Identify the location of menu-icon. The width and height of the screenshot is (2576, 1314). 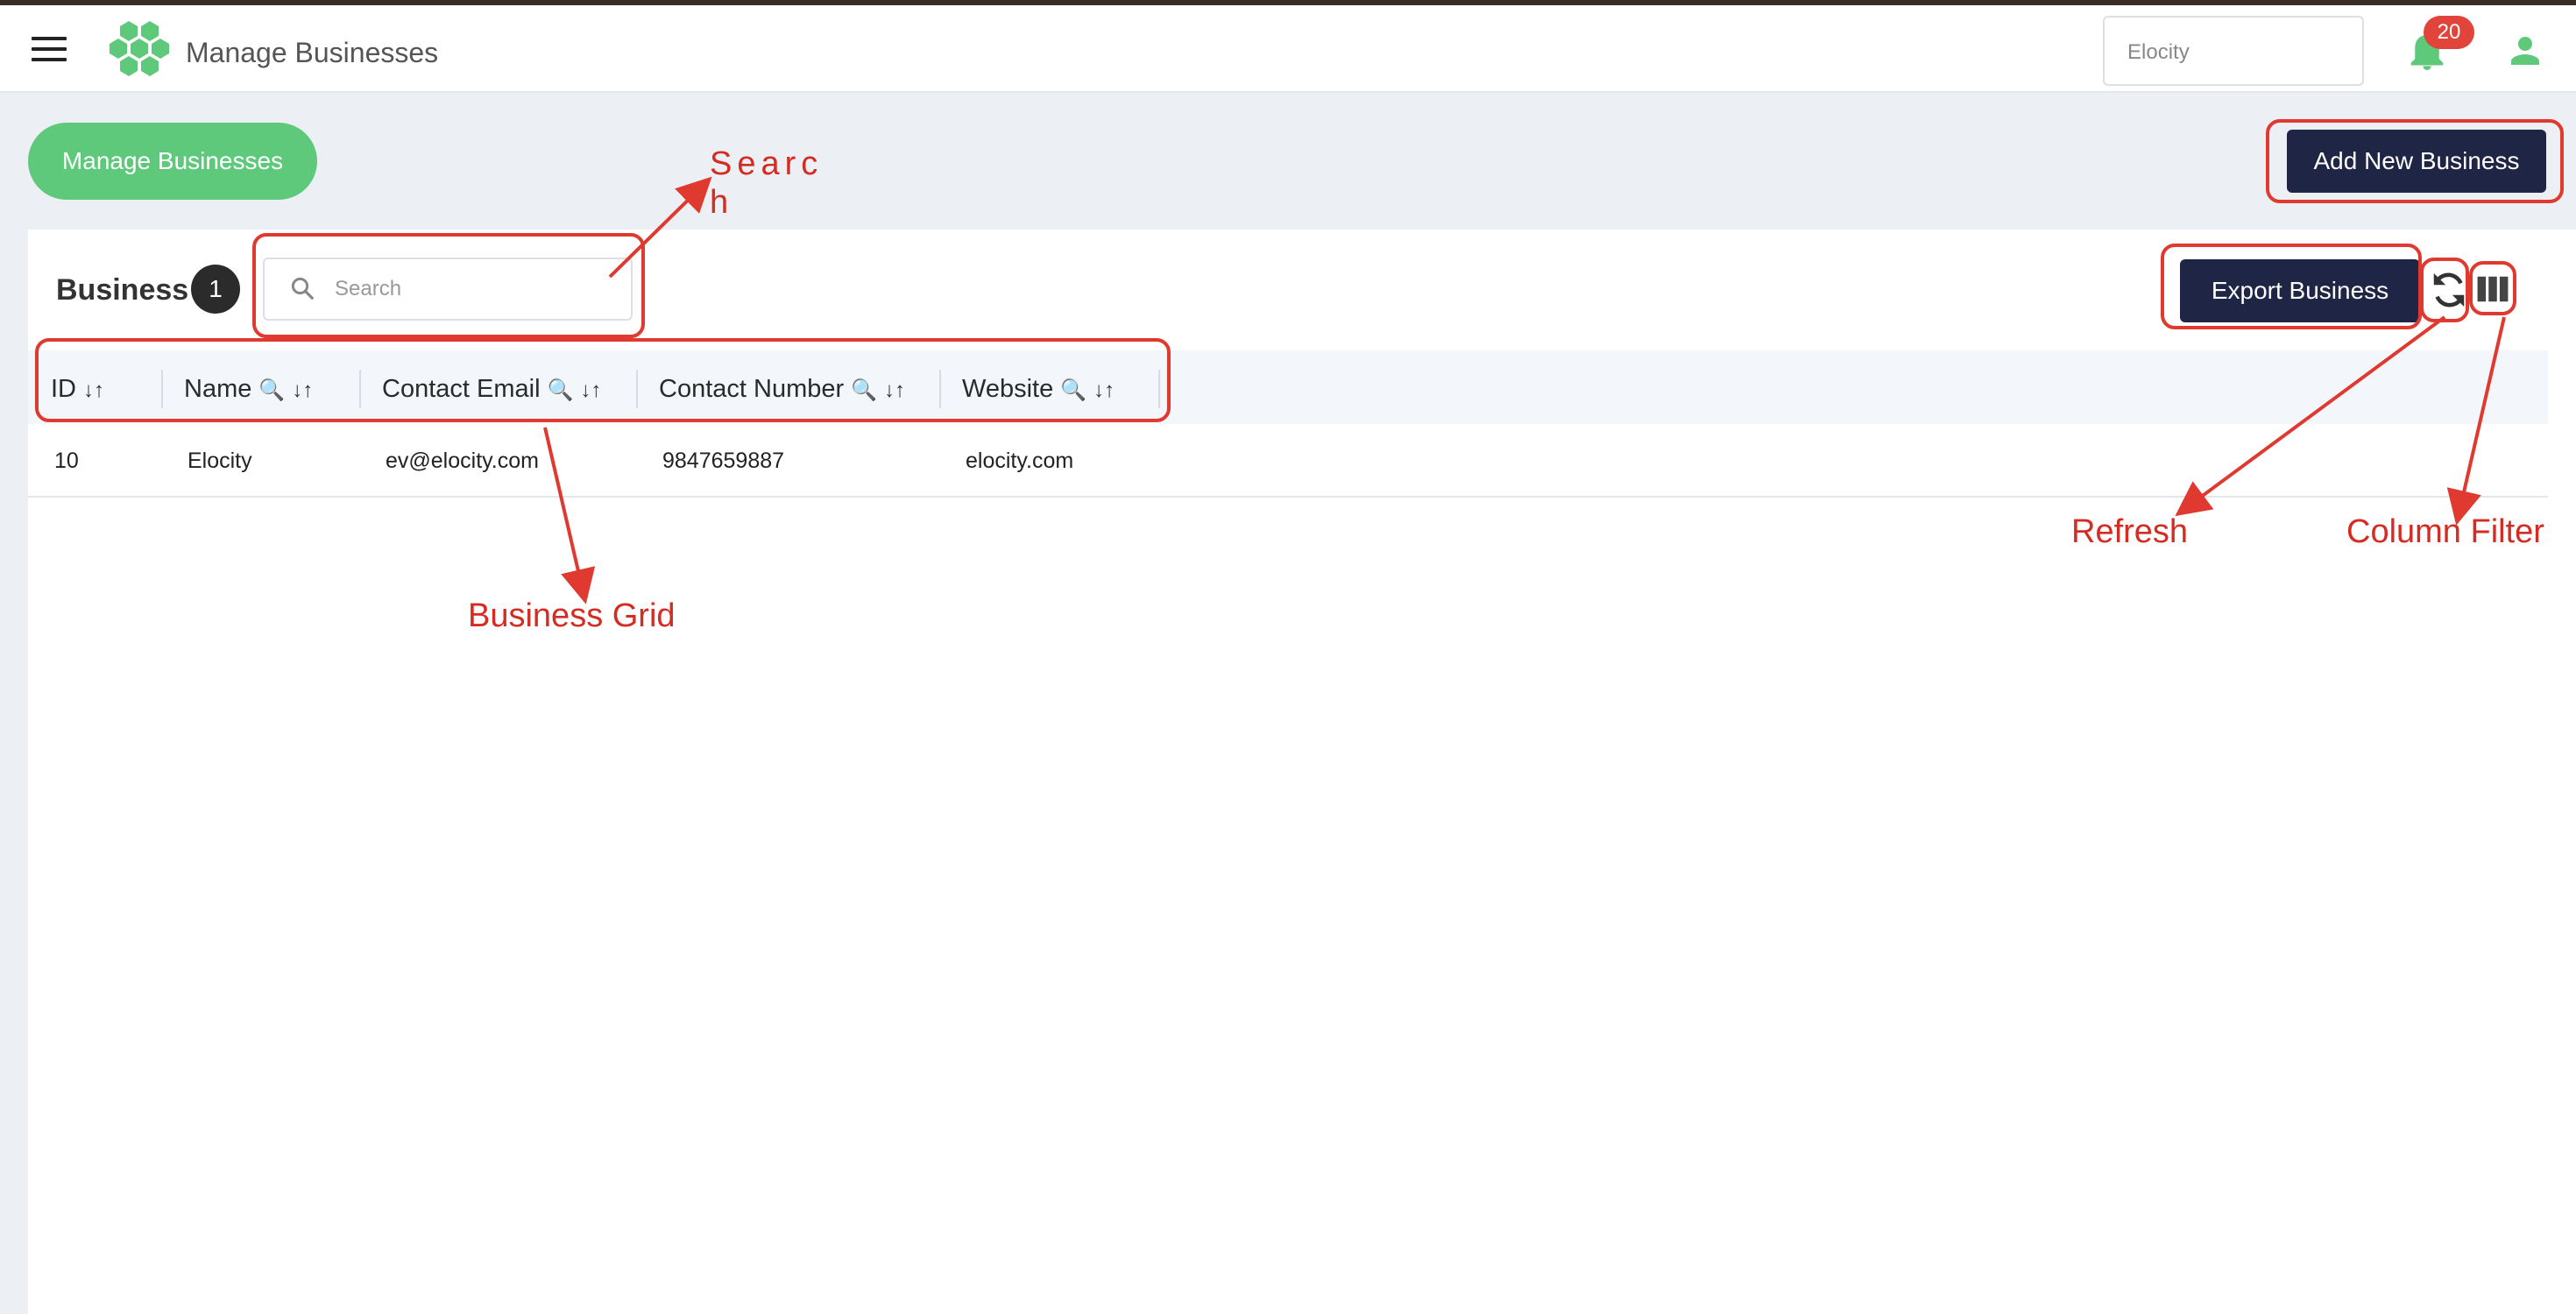
(49, 50).